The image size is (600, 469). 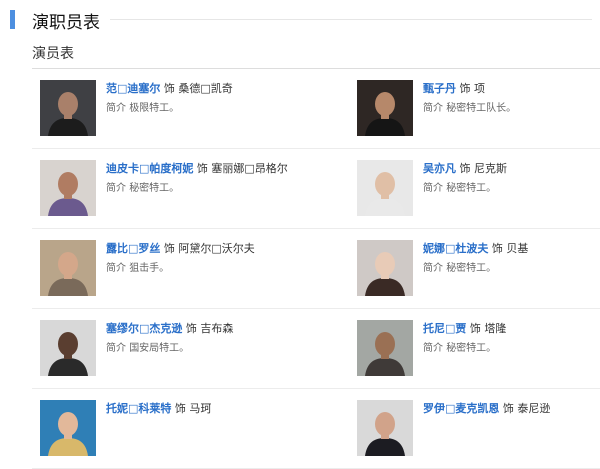 I want to click on role-name: 塔隆, so click(x=495, y=328).